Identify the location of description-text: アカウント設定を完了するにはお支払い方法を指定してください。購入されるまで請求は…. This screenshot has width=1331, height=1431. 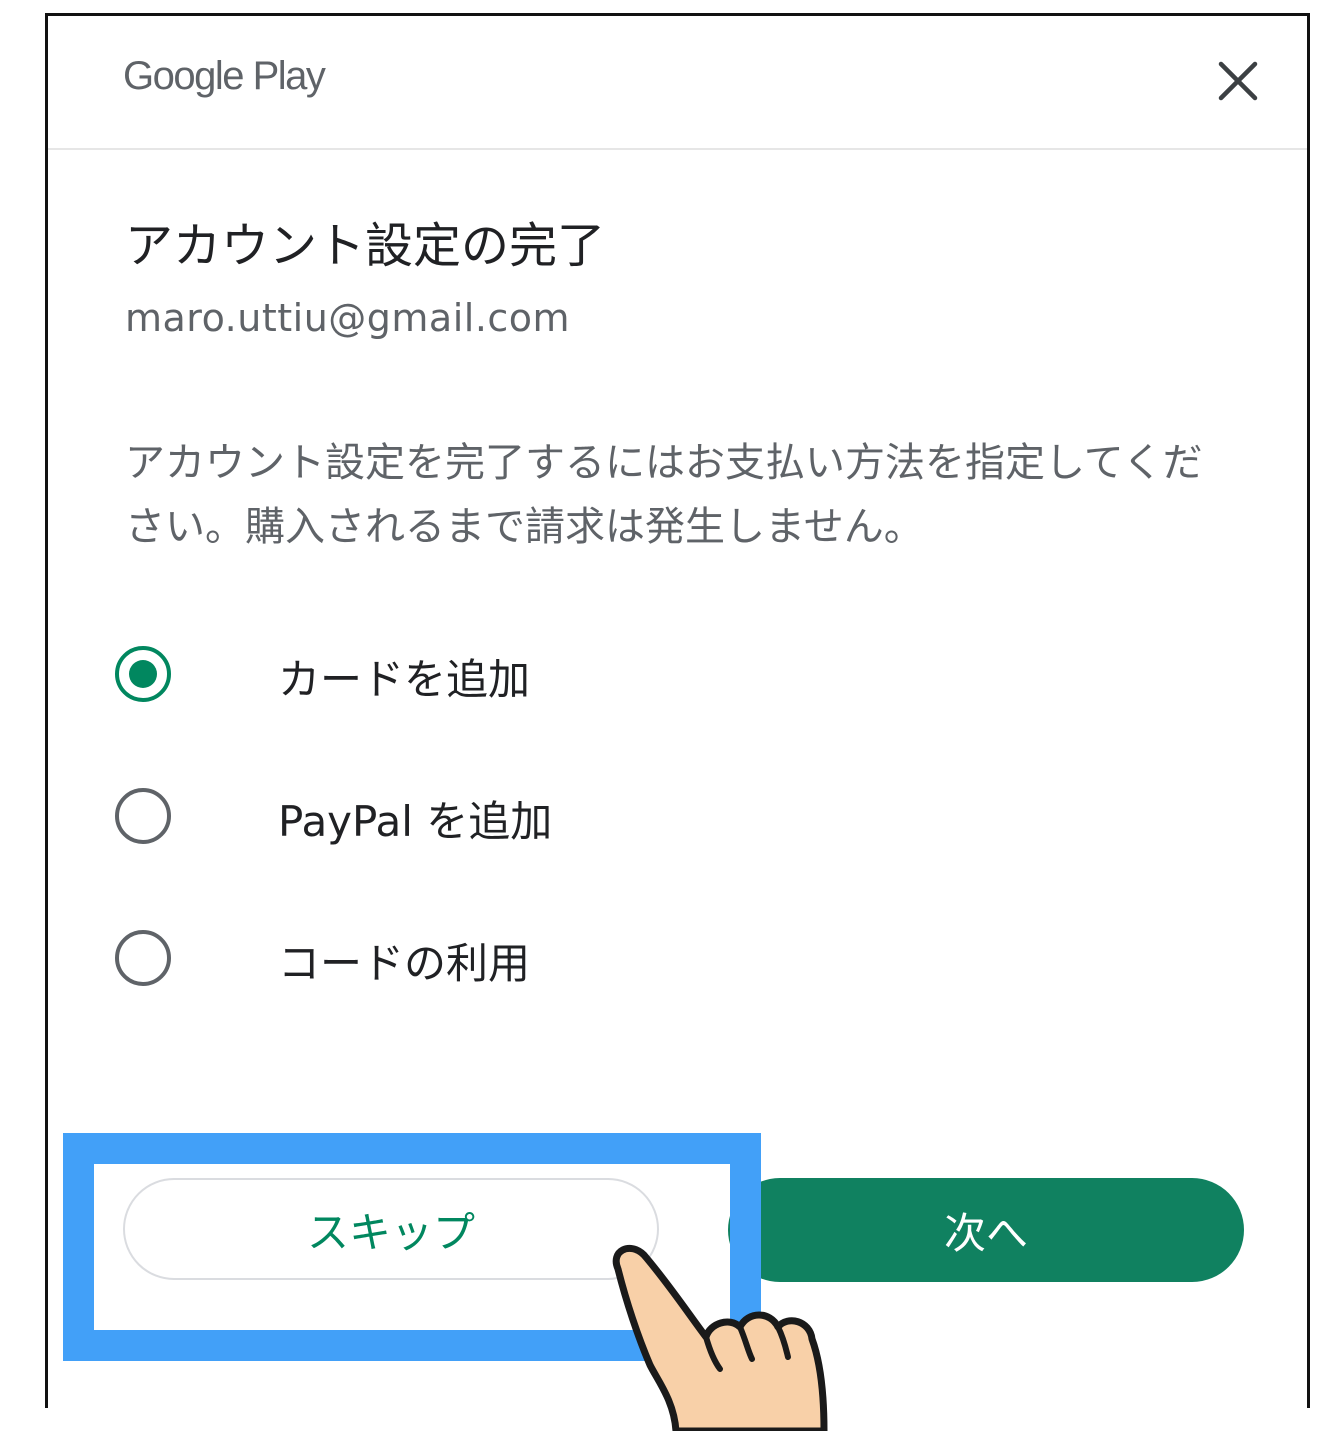
(664, 495).